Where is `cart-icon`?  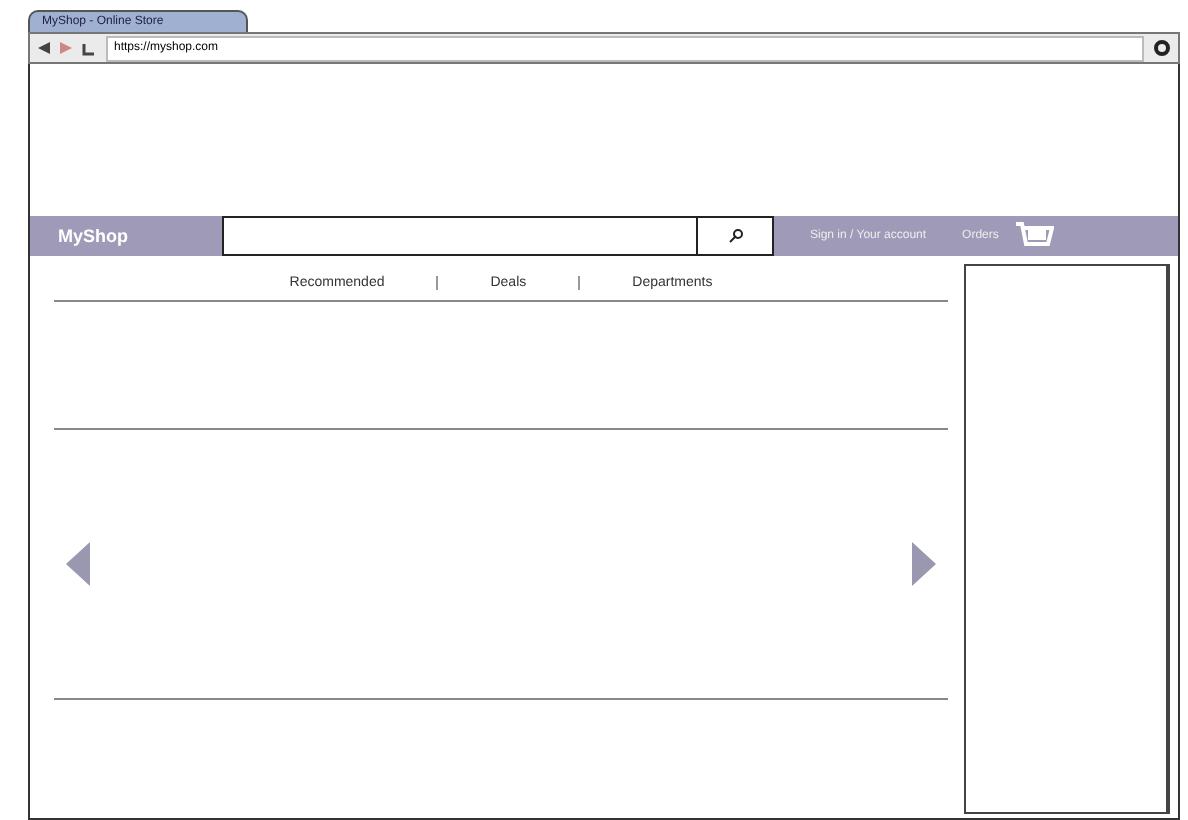 cart-icon is located at coordinates (1034, 236).